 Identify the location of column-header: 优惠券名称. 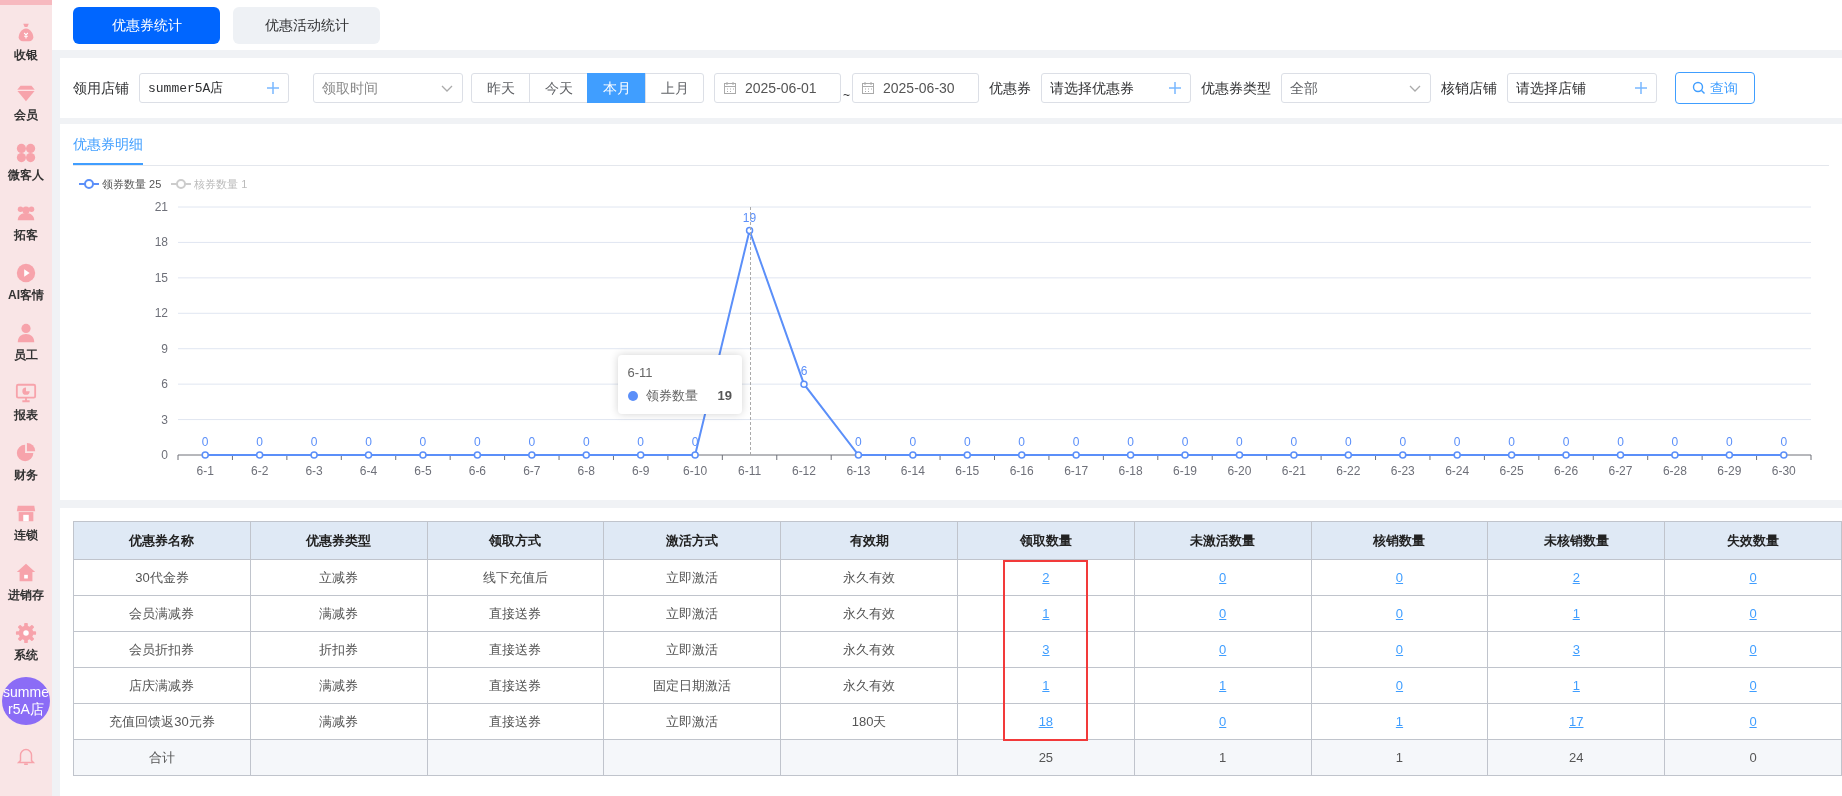
(162, 540).